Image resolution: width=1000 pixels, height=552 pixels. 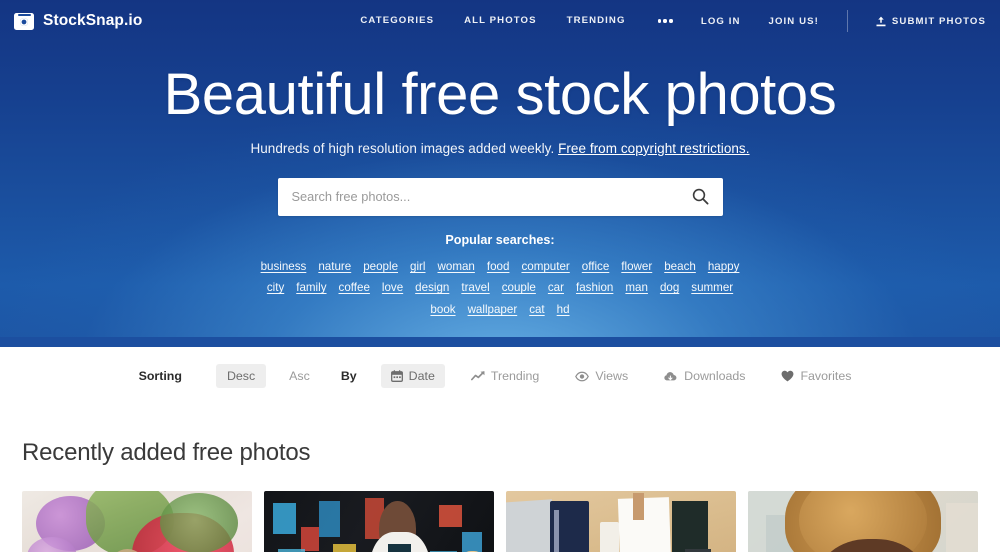 I want to click on tag-summer: summer, so click(x=712, y=288).